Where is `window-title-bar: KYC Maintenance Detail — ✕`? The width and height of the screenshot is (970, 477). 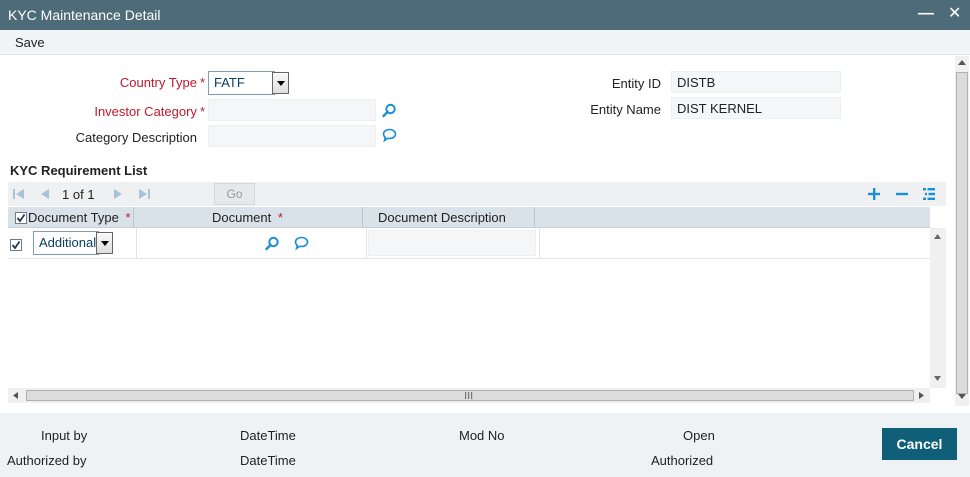 window-title-bar: KYC Maintenance Detail — ✕ is located at coordinates (485, 15).